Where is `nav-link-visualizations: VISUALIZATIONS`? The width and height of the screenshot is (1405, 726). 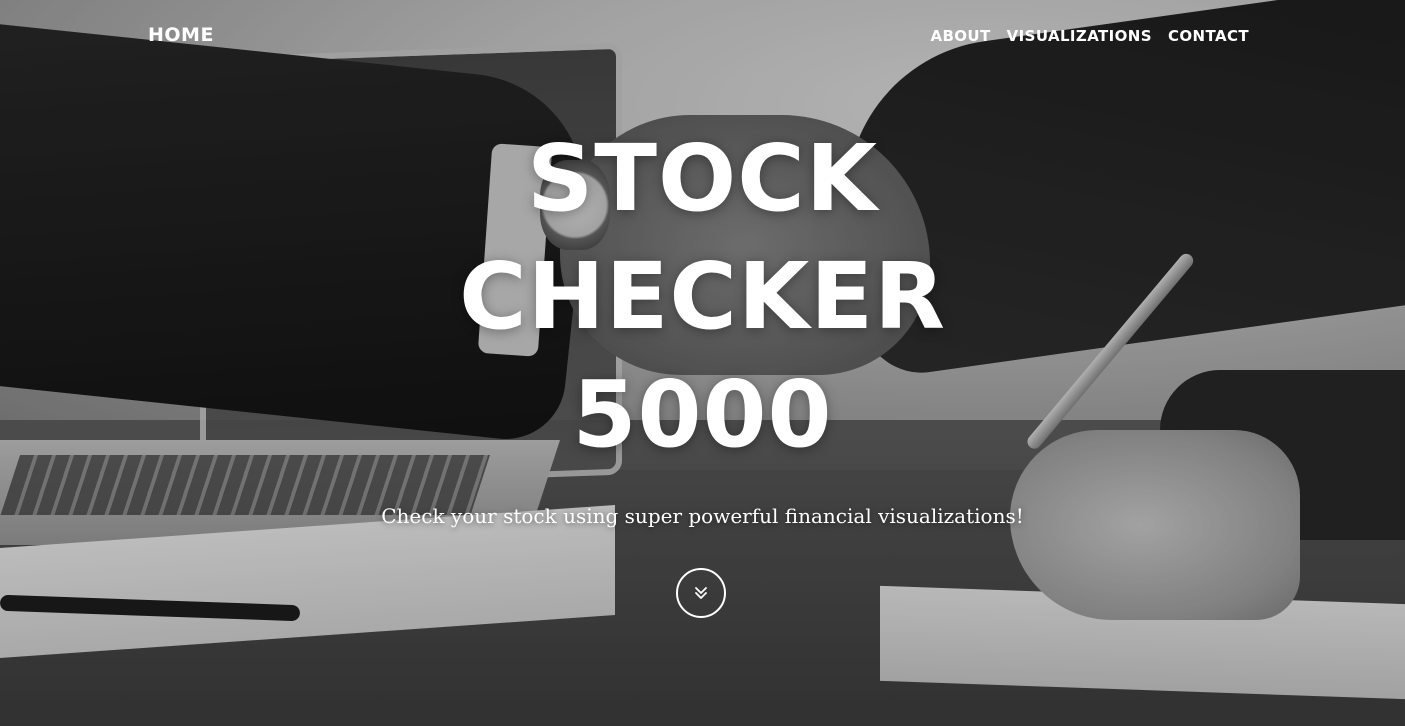
nav-link-visualizations: VISUALIZATIONS is located at coordinates (1079, 36).